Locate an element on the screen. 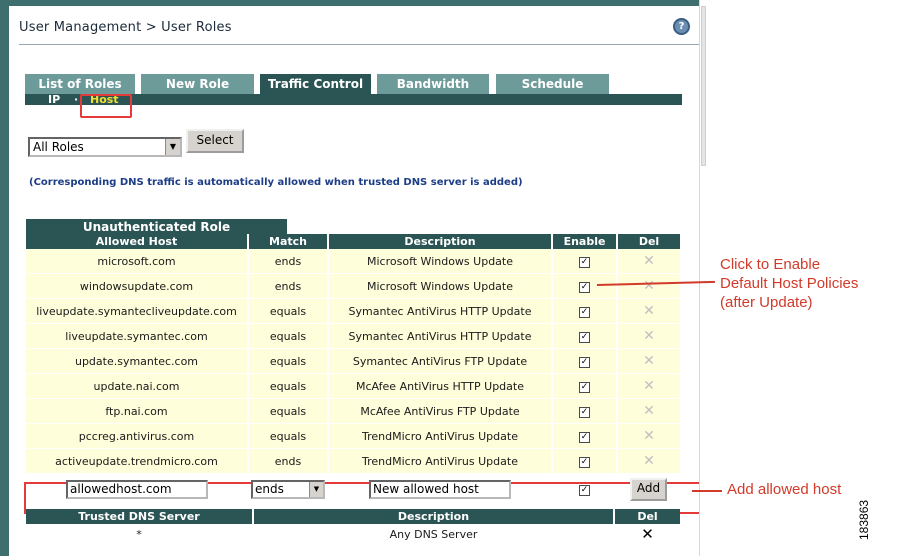  tab-bandwidth: Bandwidth is located at coordinates (433, 84).